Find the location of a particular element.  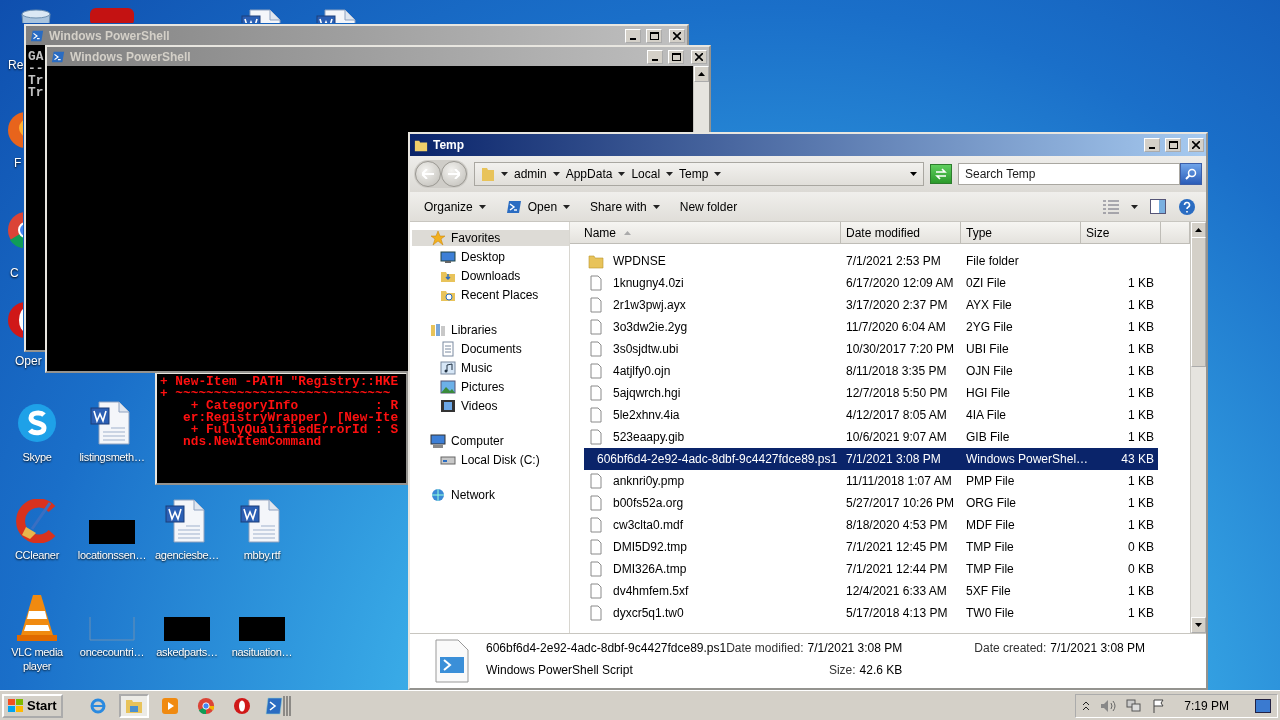

file-row: cw3clta0.mdf 8/18/2020 4:53 PM MDF File 1 KB is located at coordinates (871, 525).